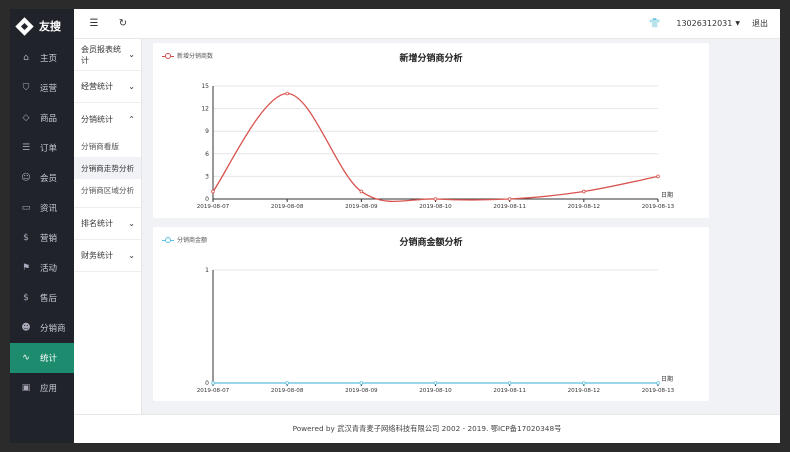 Image resolution: width=790 pixels, height=452 pixels. Describe the element at coordinates (42, 268) in the screenshot. I see `sidebar-item: ⚑ 活动` at that location.